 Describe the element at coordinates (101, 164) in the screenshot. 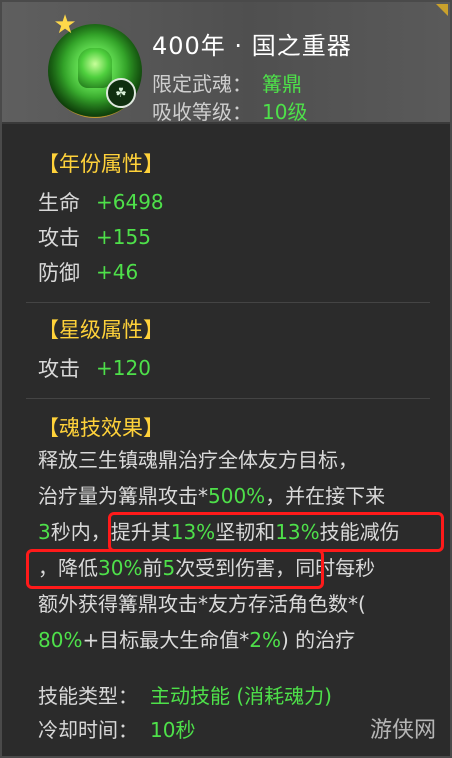

I see `year-attributes-title: 【年份属性】` at that location.